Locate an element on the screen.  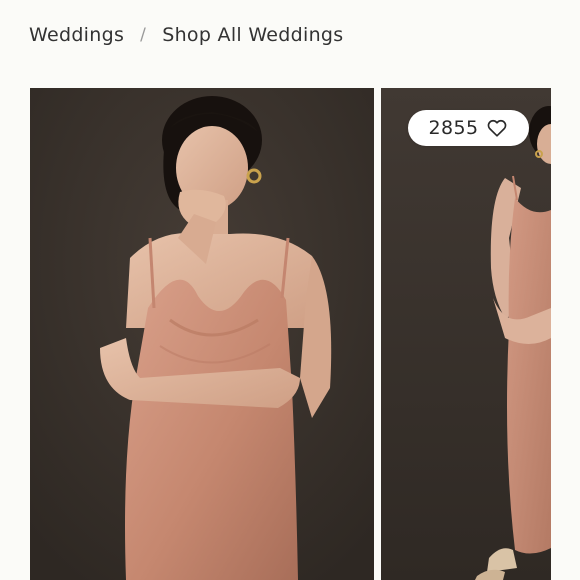
breadcrumb: Weddings / Shop All Weddings is located at coordinates (186, 35).